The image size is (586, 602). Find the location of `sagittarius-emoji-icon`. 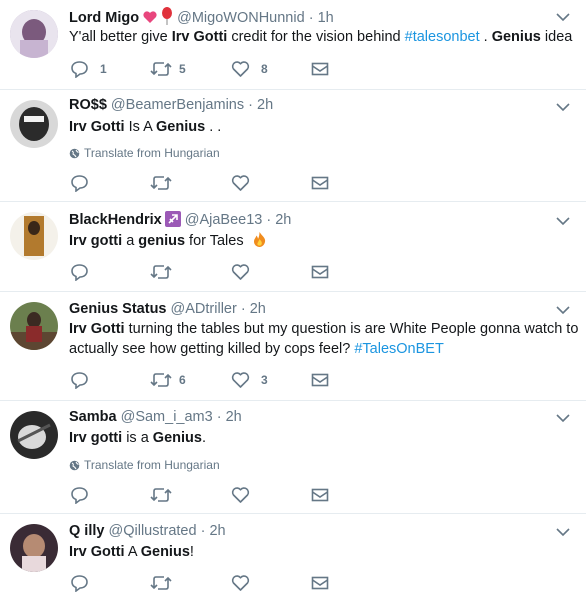

sagittarius-emoji-icon is located at coordinates (172, 222).